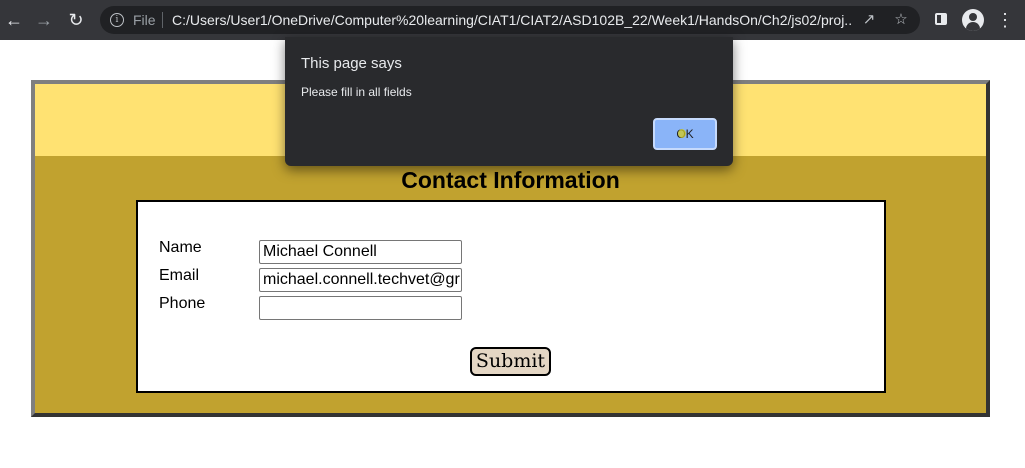 This screenshot has width=1025, height=468. What do you see at coordinates (869, 20) in the screenshot?
I see `share-icon: ↗` at bounding box center [869, 20].